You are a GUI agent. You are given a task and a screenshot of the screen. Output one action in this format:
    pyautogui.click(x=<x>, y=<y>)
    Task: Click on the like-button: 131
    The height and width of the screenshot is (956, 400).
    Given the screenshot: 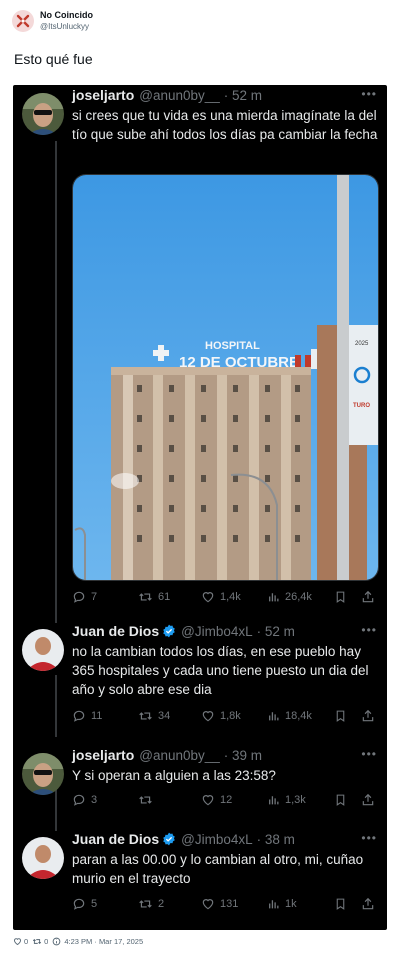 What is the action you would take?
    pyautogui.click(x=219, y=904)
    